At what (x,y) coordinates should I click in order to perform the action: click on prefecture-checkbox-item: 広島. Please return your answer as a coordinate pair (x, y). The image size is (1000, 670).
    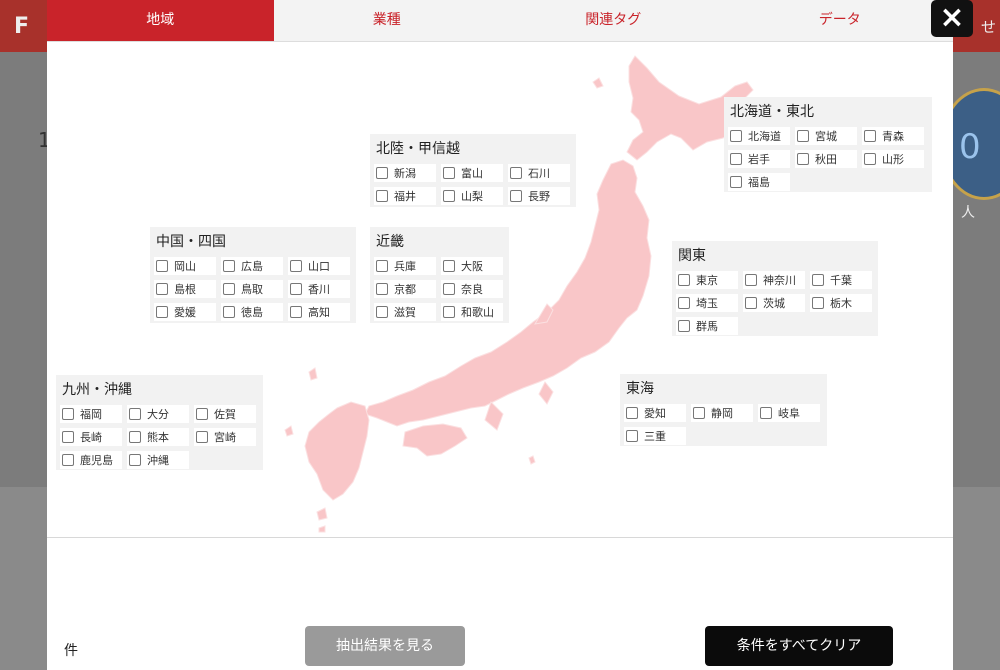
    Looking at the image, I should click on (252, 266).